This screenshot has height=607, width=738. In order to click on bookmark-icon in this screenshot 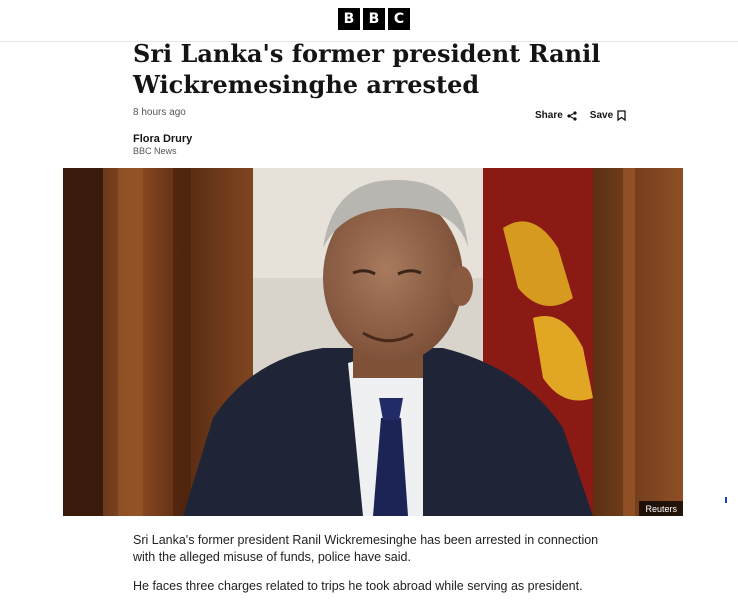, I will do `click(621, 115)`.